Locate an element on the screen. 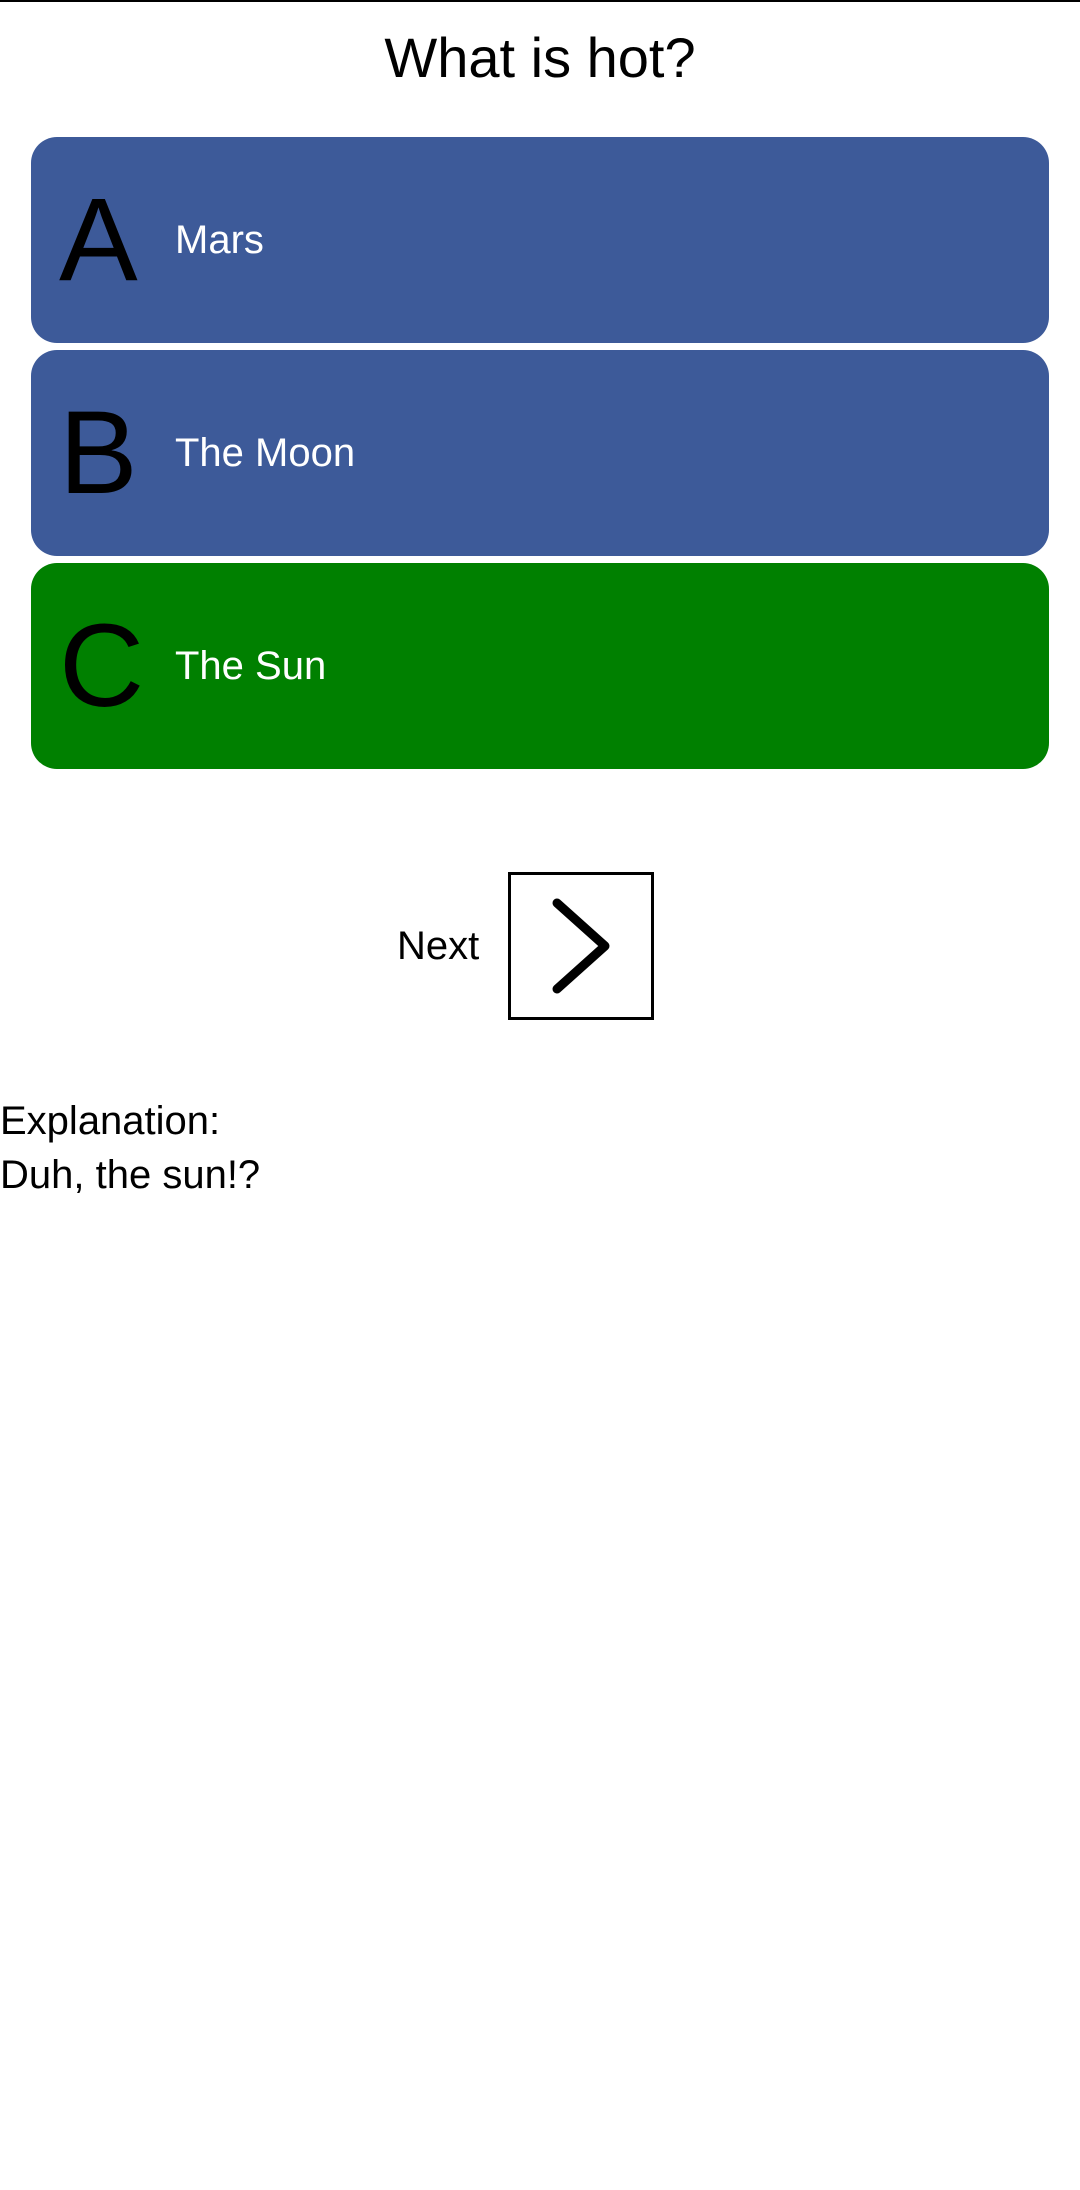 This screenshot has width=1080, height=2190. top-divider is located at coordinates (540, 1).